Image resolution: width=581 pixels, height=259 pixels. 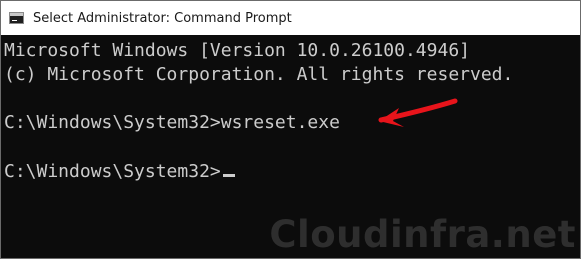 I want to click on arrow-left-icon, so click(x=418, y=112).